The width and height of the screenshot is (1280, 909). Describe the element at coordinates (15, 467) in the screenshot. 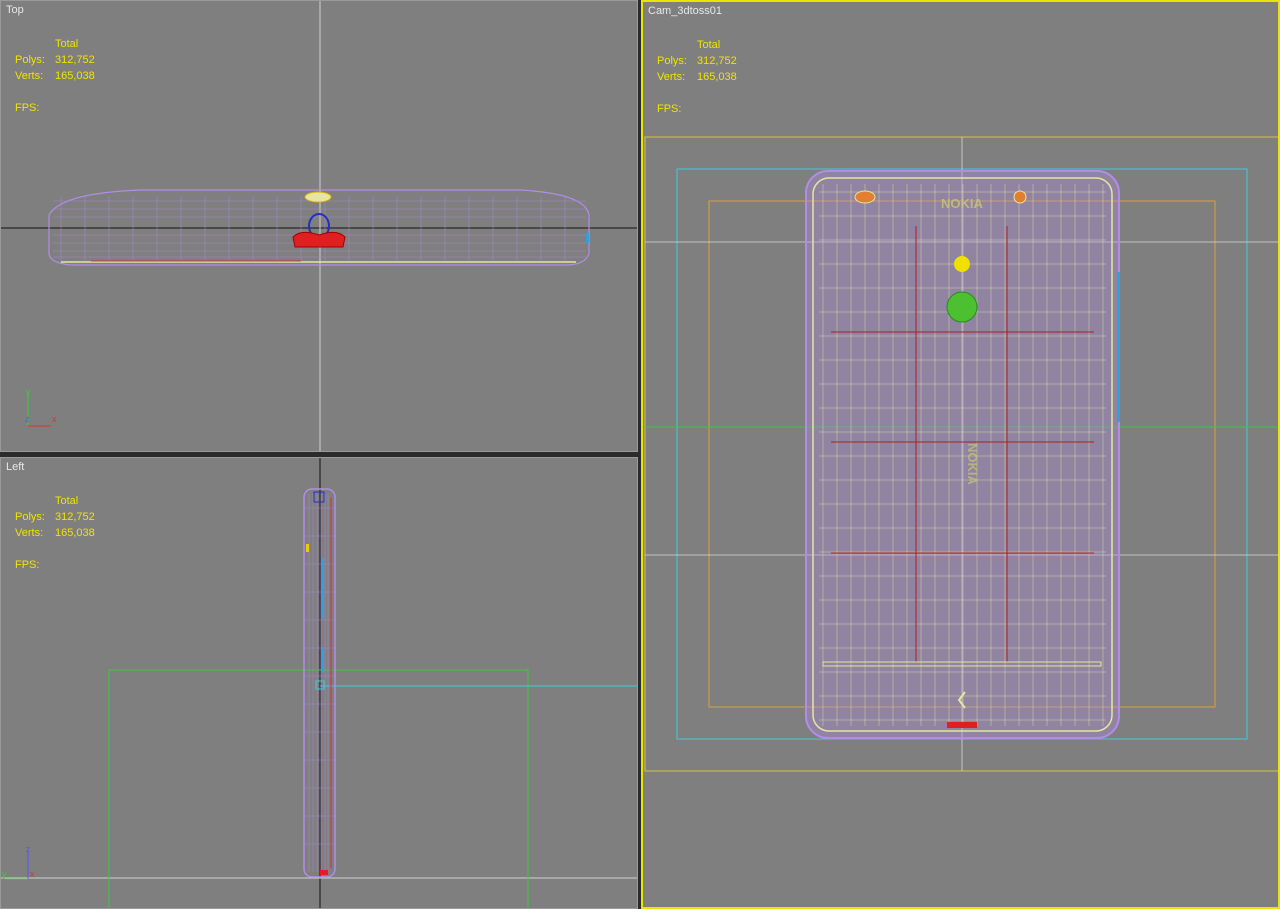

I see `viewport-label: Left` at that location.